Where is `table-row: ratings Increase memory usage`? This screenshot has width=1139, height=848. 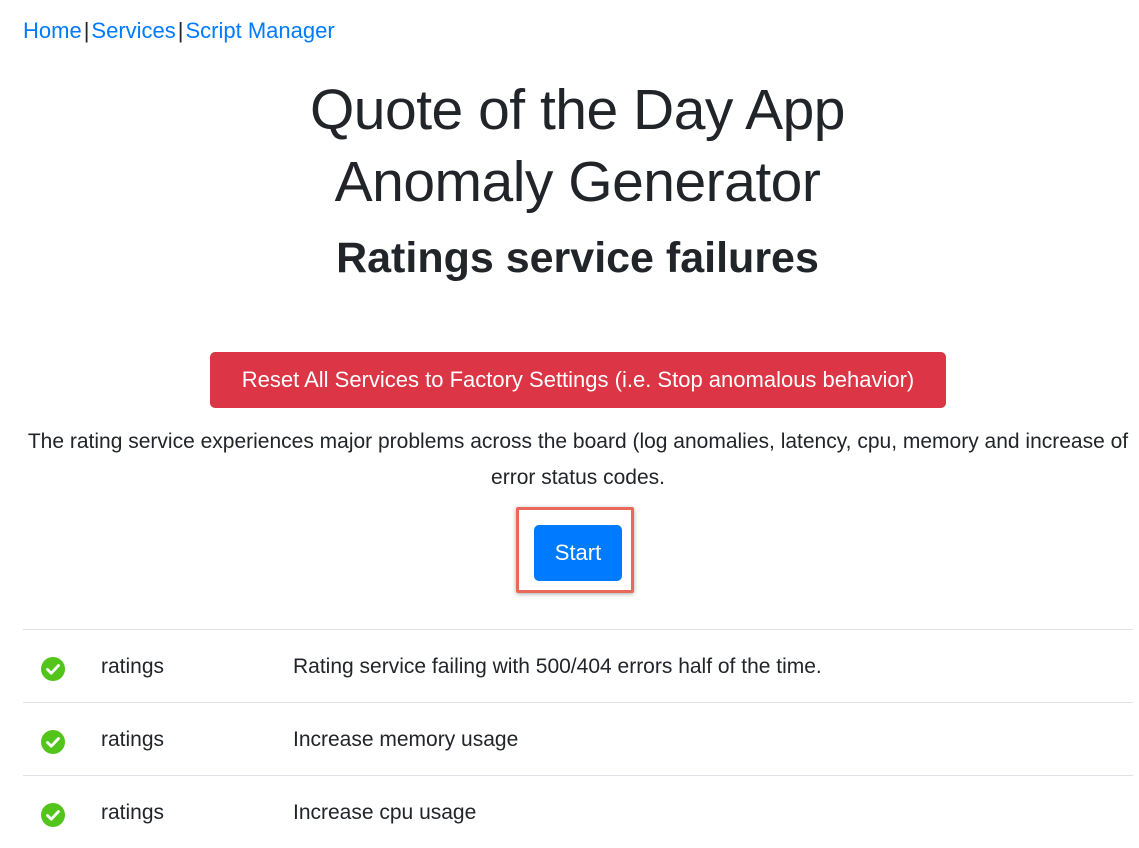 table-row: ratings Increase memory usage is located at coordinates (578, 738).